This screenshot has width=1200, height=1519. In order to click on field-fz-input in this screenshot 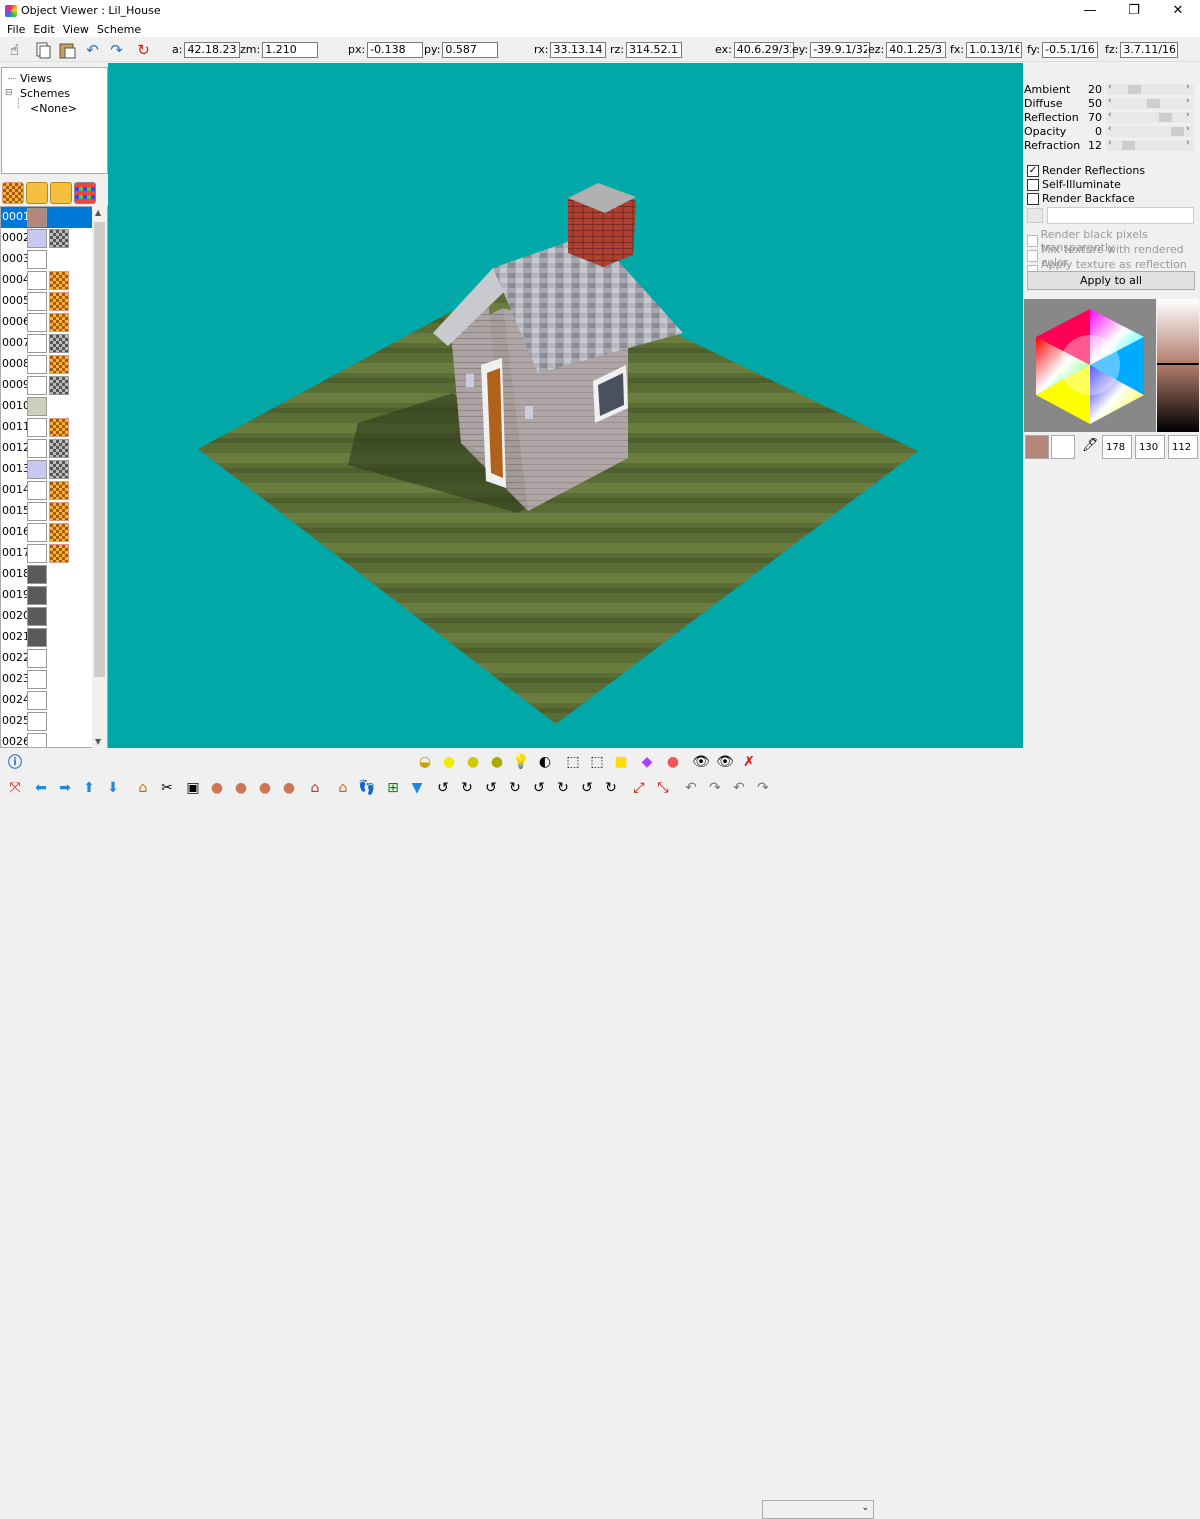, I will do `click(1149, 49)`.